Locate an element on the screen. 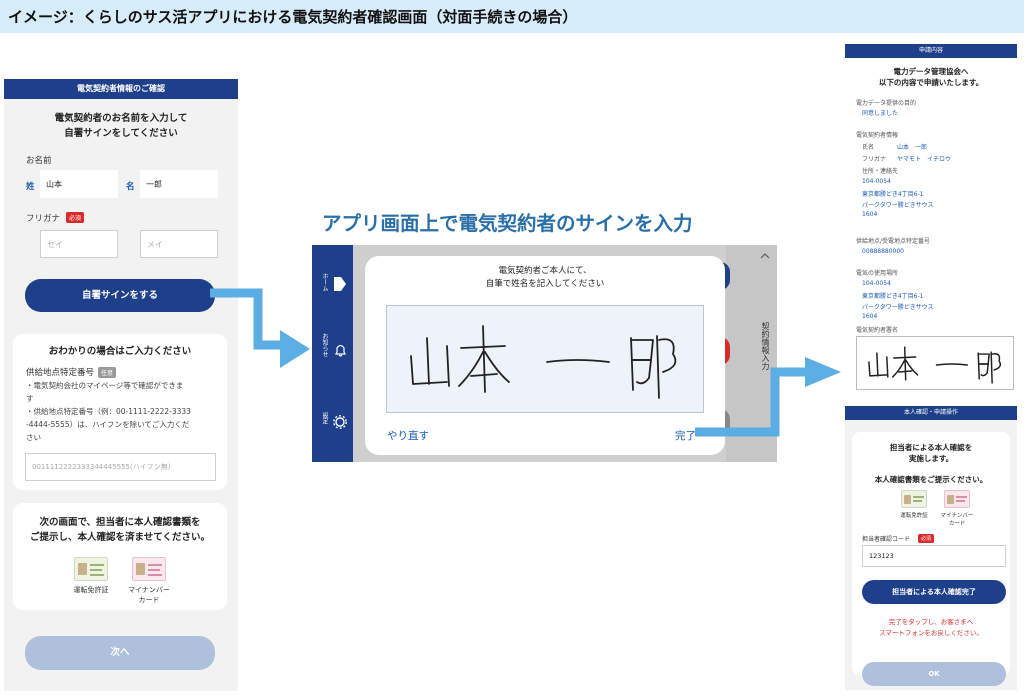 This screenshot has width=1024, height=697. banner-title: イメージ：くらしのサス活アプリにおける電気契約者確認画面（対面手続きの場合） is located at coordinates (293, 17).